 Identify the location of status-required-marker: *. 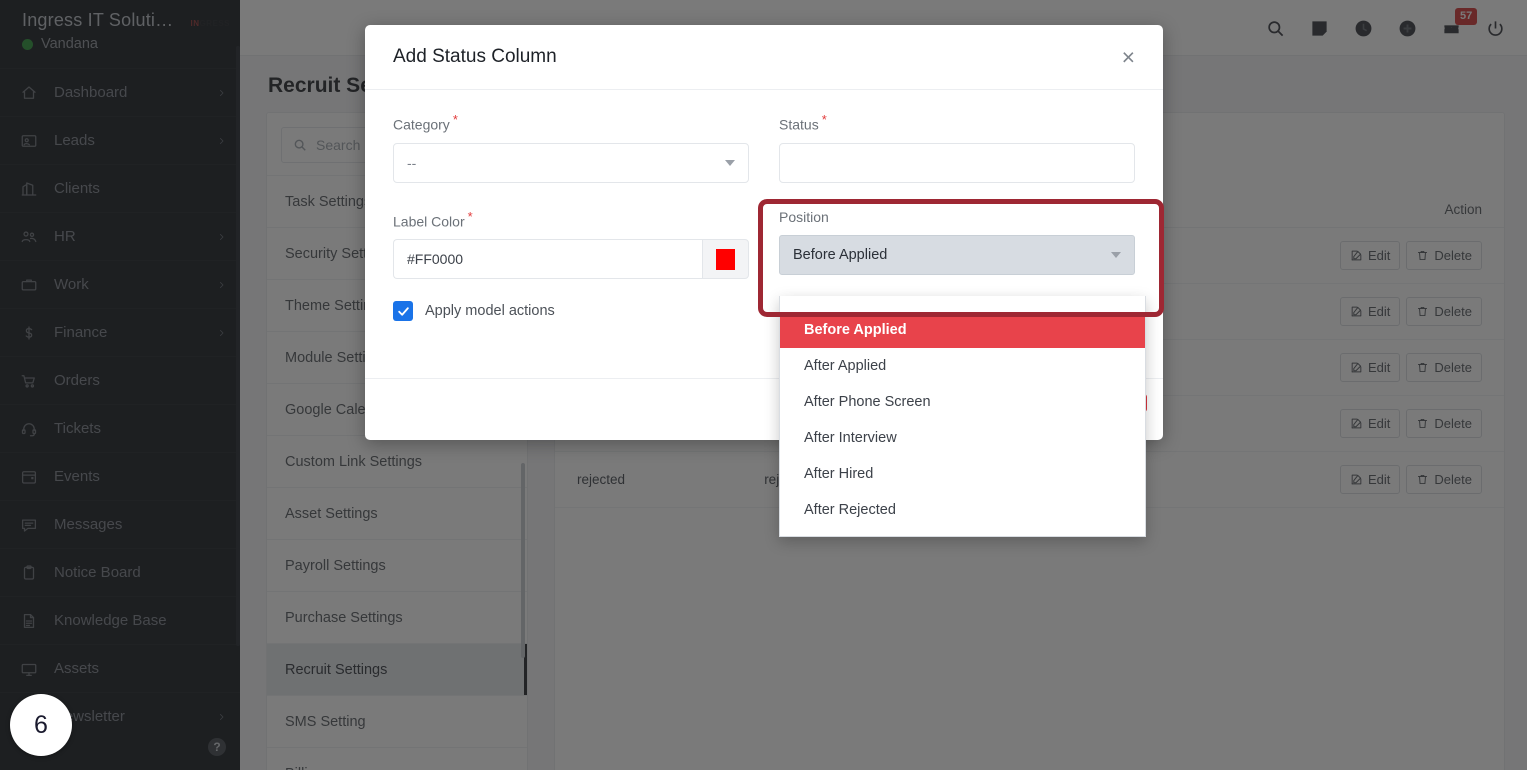
(824, 119).